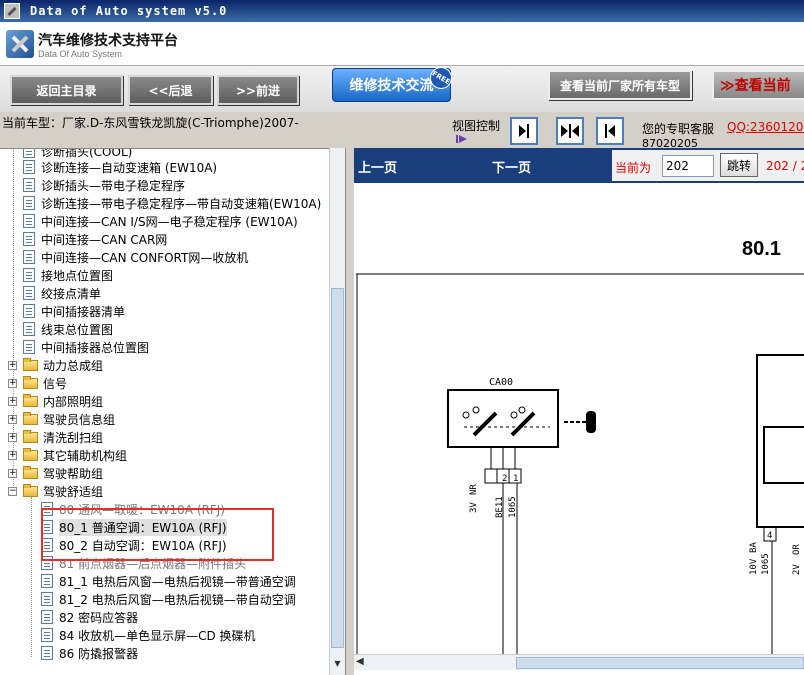  Describe the element at coordinates (504, 479) in the screenshot. I see `pin-number: 2` at that location.